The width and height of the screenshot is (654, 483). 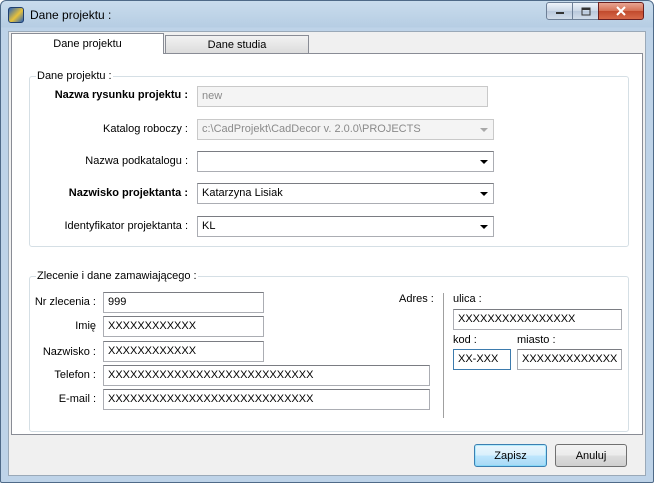 What do you see at coordinates (87, 43) in the screenshot?
I see `tab-dane-projektu: Dane projektu` at bounding box center [87, 43].